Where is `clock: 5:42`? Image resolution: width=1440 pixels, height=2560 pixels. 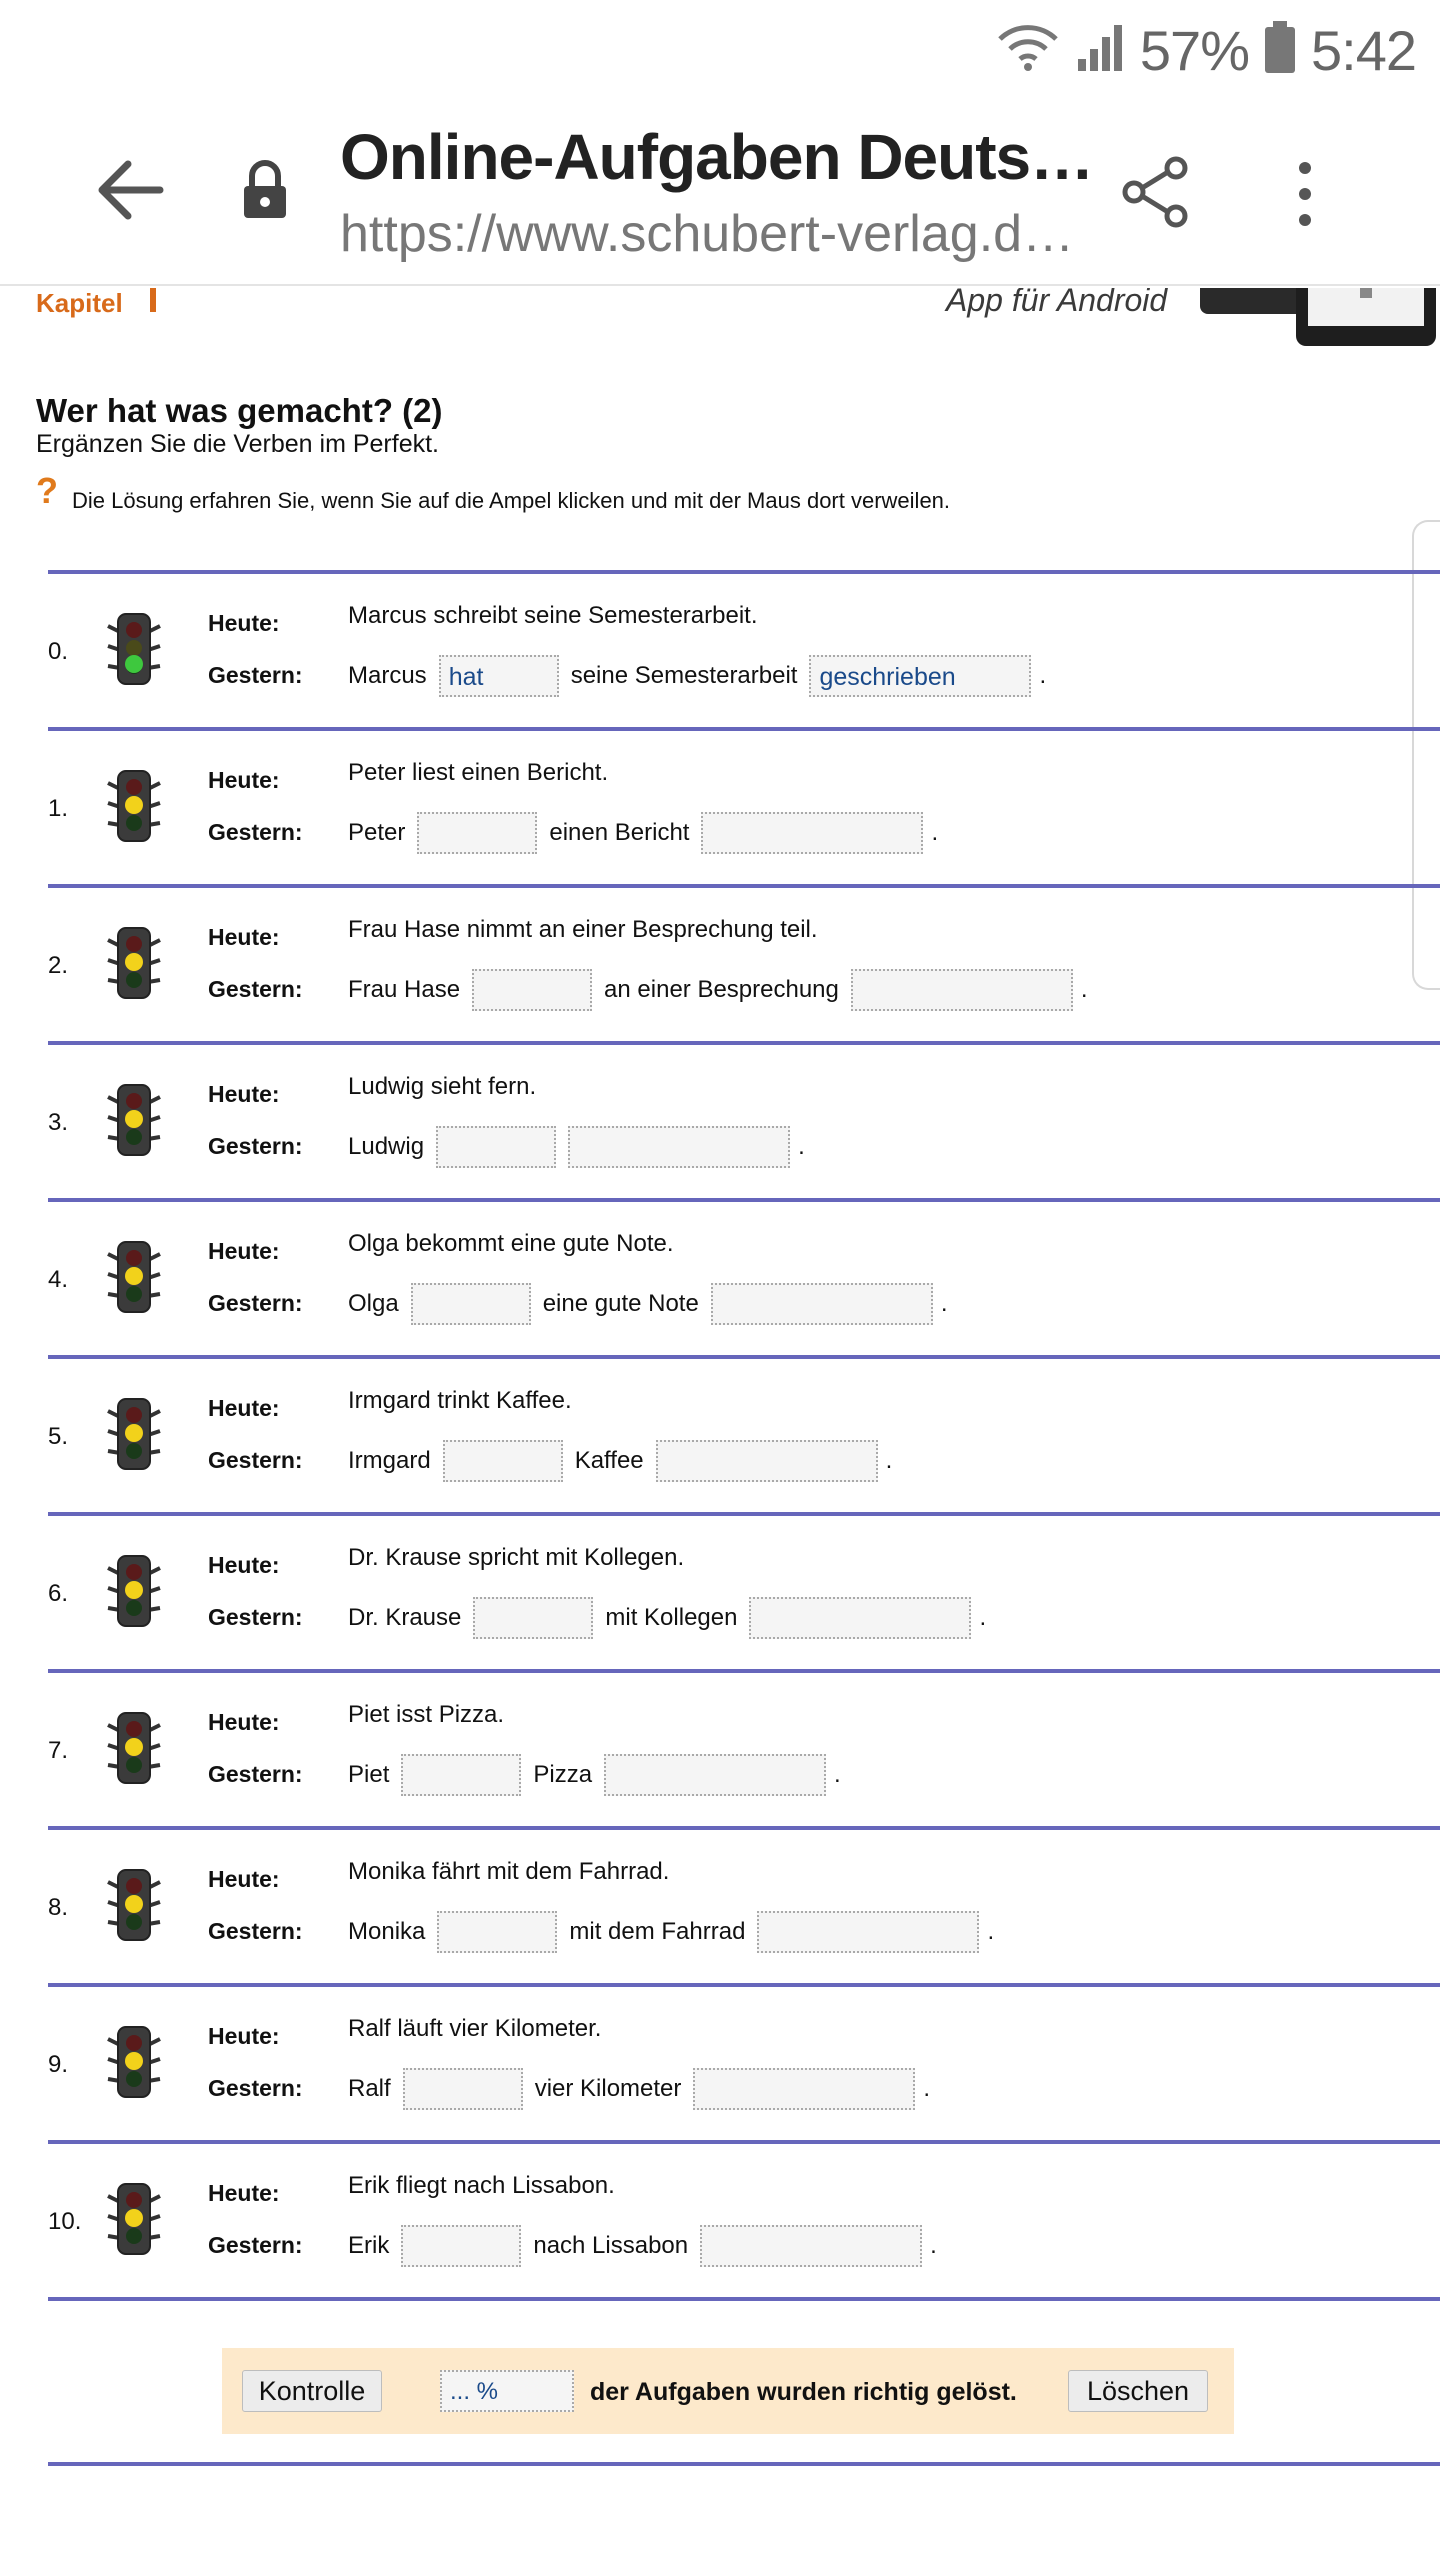 clock: 5:42 is located at coordinates (1364, 50).